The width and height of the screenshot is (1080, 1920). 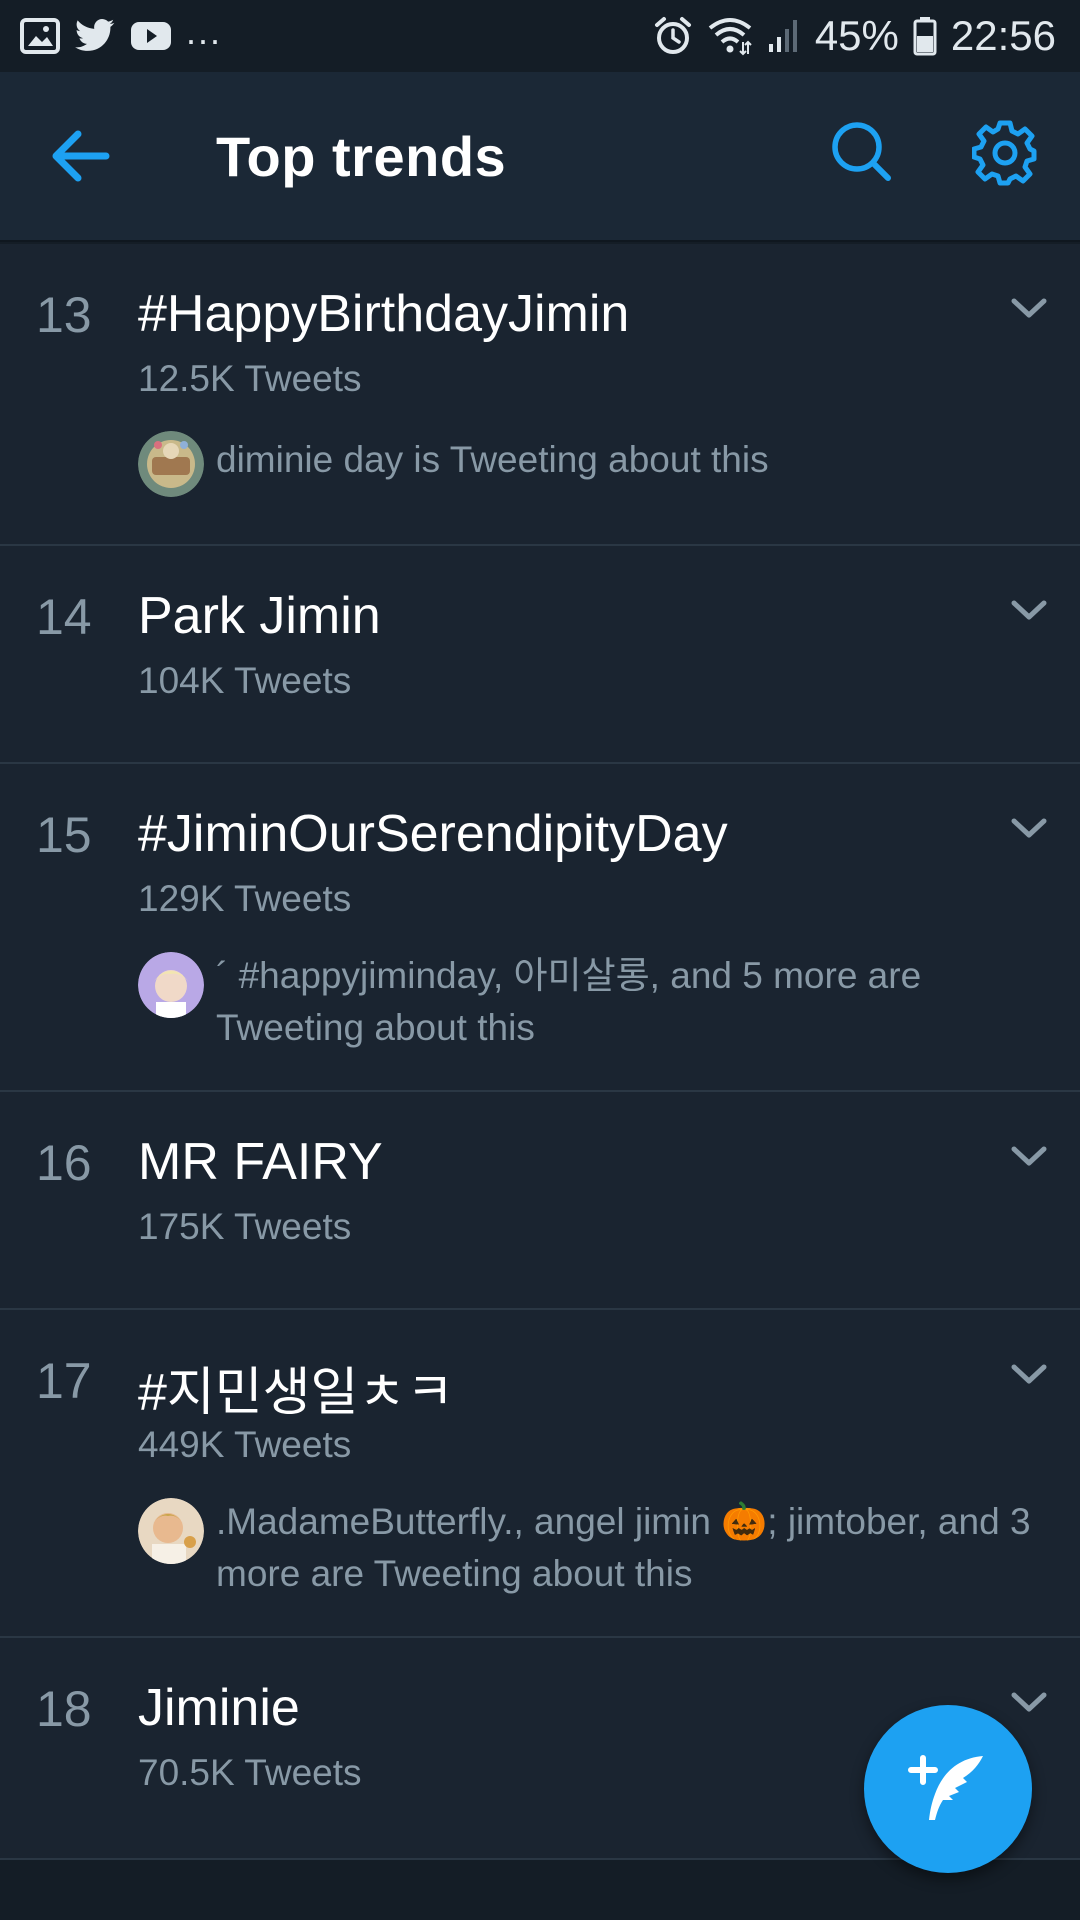 What do you see at coordinates (260, 1162) in the screenshot?
I see `trend-name: MR FAIRY` at bounding box center [260, 1162].